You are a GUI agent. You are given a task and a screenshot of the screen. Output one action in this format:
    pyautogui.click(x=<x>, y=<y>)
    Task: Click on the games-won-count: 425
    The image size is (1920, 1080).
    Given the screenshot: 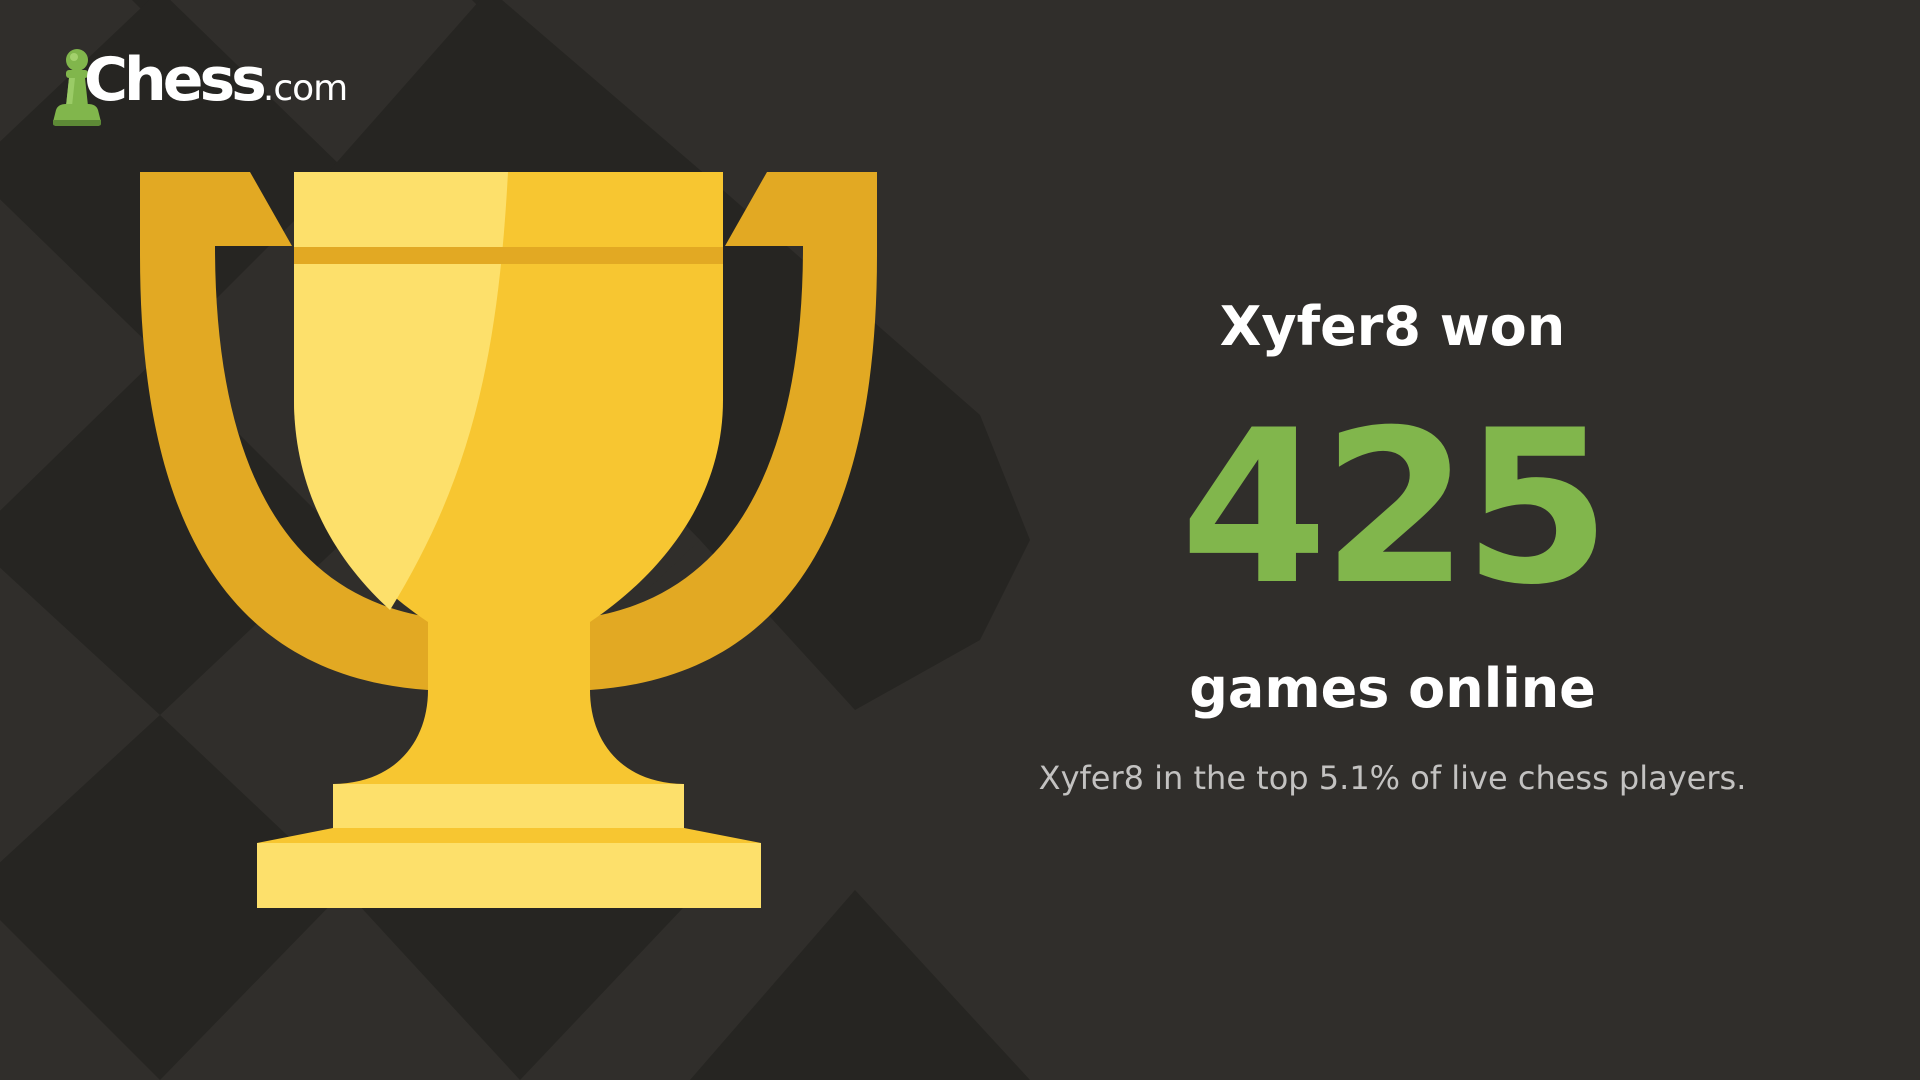 What is the action you would take?
    pyautogui.click(x=1395, y=507)
    